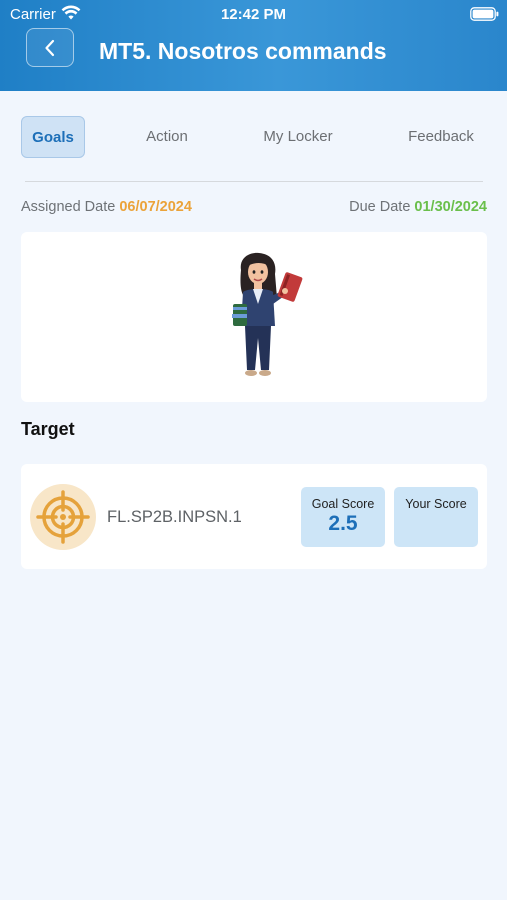 Image resolution: width=507 pixels, height=900 pixels. I want to click on app-header: Carrier 12:42 PM MT5. Nosotros commands, so click(253, 45).